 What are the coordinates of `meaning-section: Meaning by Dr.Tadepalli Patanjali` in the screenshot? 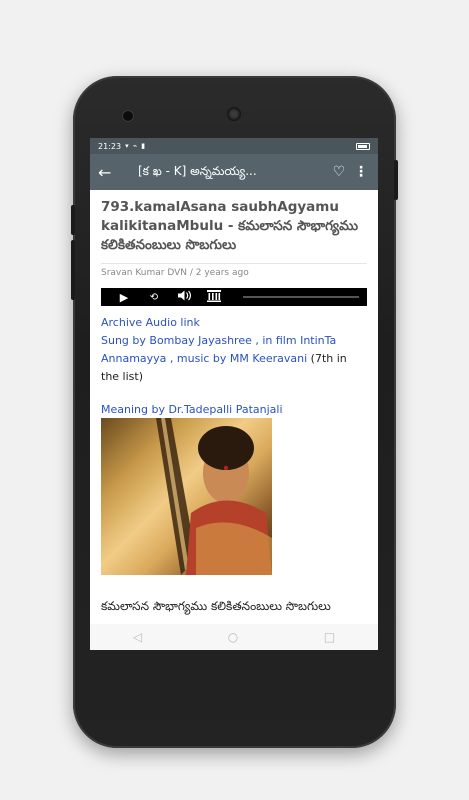 It's located at (234, 409).